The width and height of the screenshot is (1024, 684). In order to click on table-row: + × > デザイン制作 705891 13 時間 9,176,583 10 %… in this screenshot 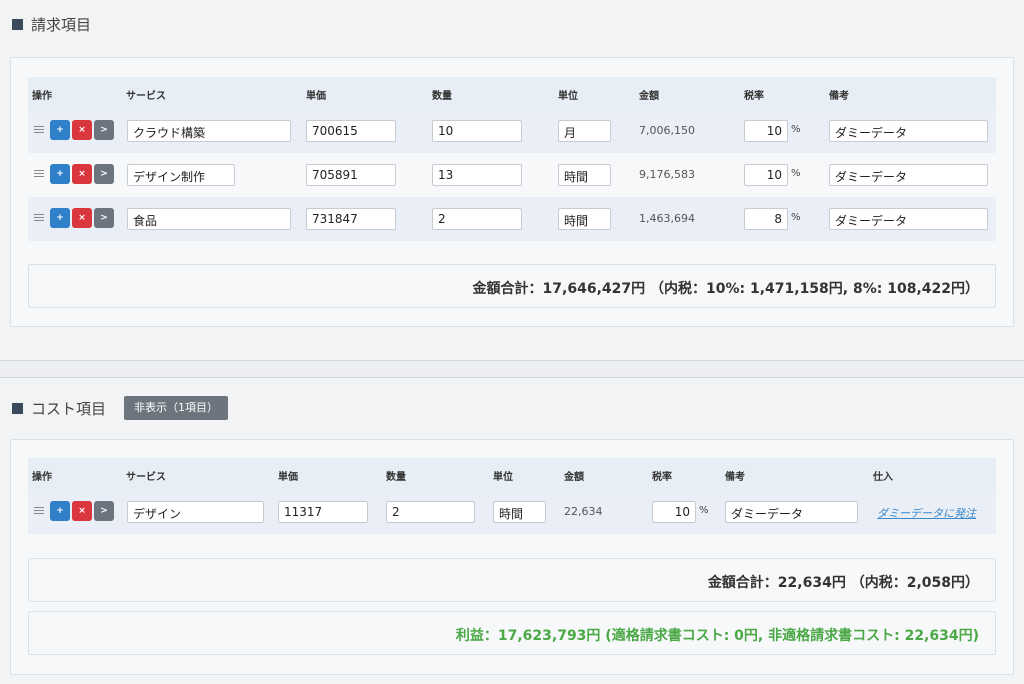, I will do `click(512, 175)`.